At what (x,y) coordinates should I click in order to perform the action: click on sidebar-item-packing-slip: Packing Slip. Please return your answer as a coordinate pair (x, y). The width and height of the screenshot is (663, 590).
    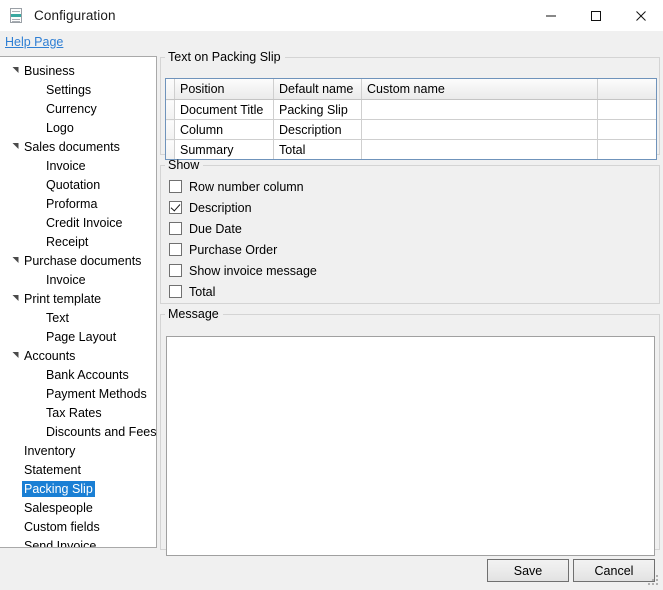
    Looking at the image, I should click on (78, 488).